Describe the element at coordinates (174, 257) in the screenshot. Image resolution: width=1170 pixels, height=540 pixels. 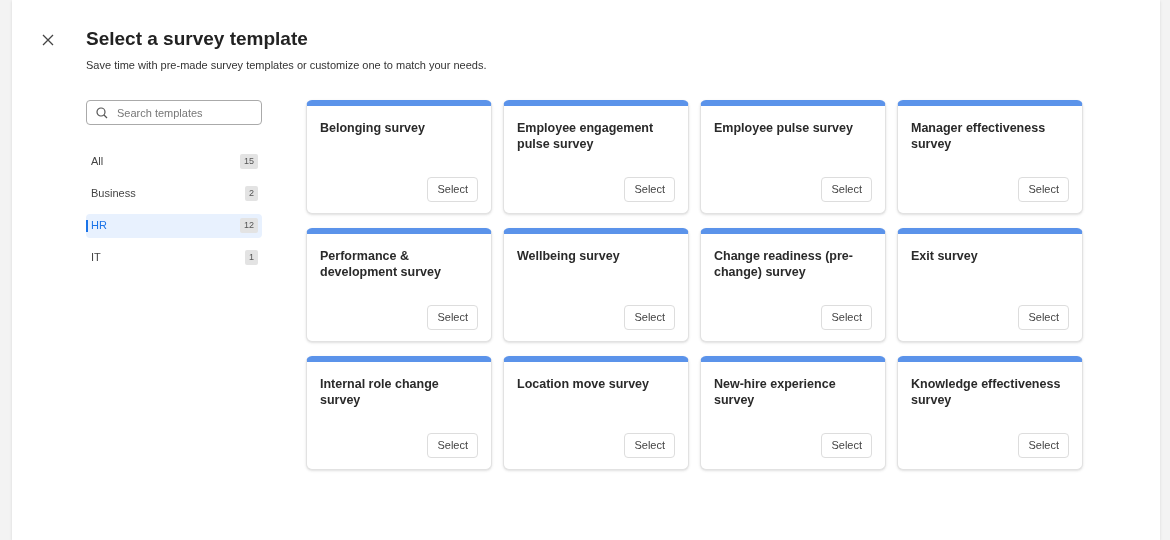
I see `category-item: IT 1` at that location.